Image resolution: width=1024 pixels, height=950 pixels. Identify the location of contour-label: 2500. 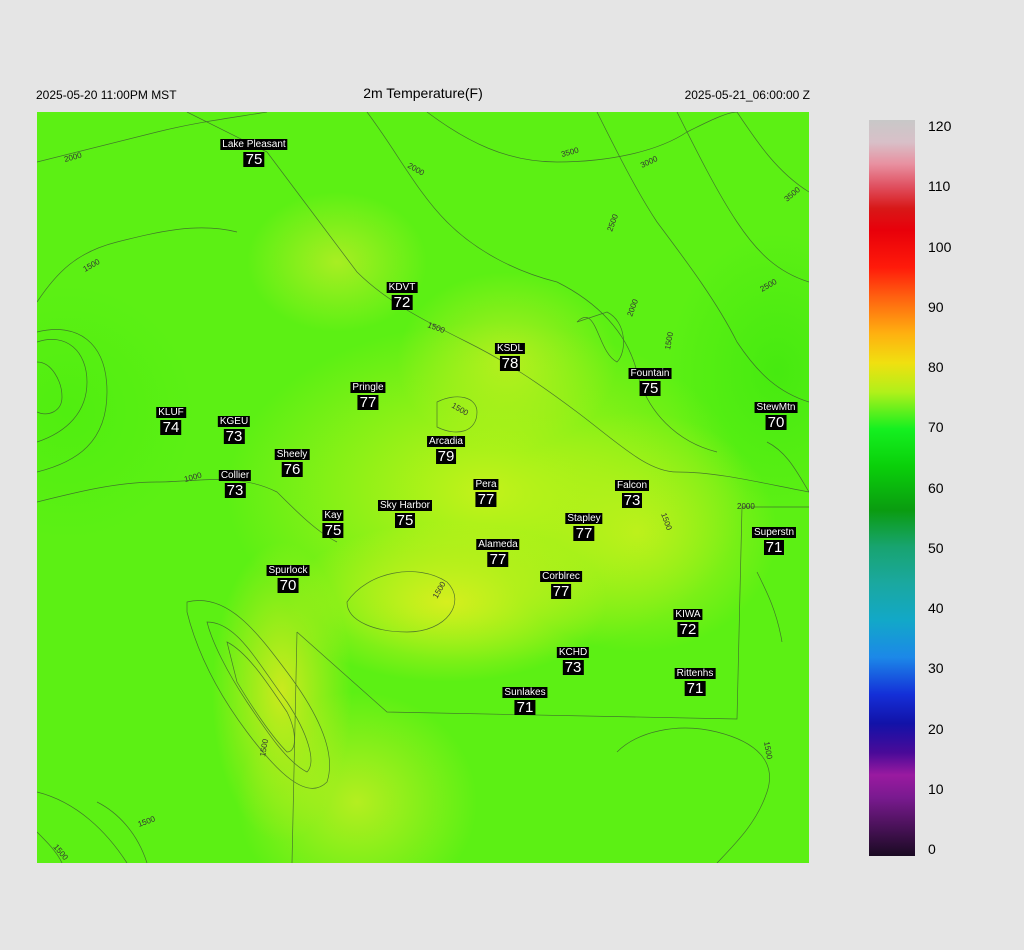
(769, 285).